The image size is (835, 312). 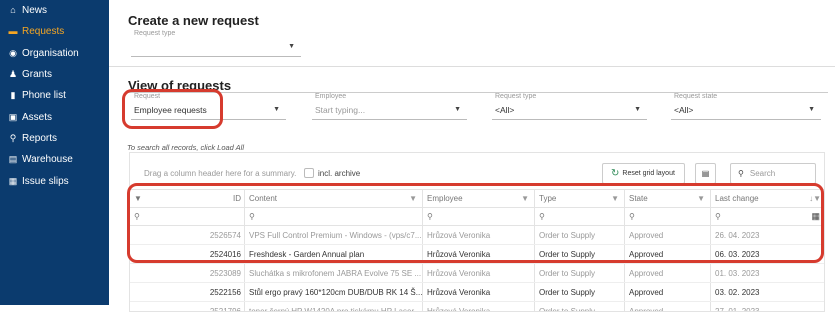 I want to click on cell-last-change: 01. 03. 2023, so click(x=767, y=273).